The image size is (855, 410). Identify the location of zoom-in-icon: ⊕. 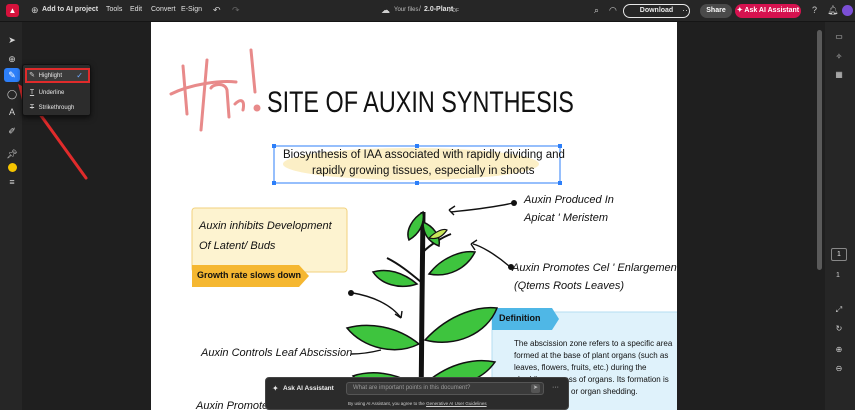
(839, 349).